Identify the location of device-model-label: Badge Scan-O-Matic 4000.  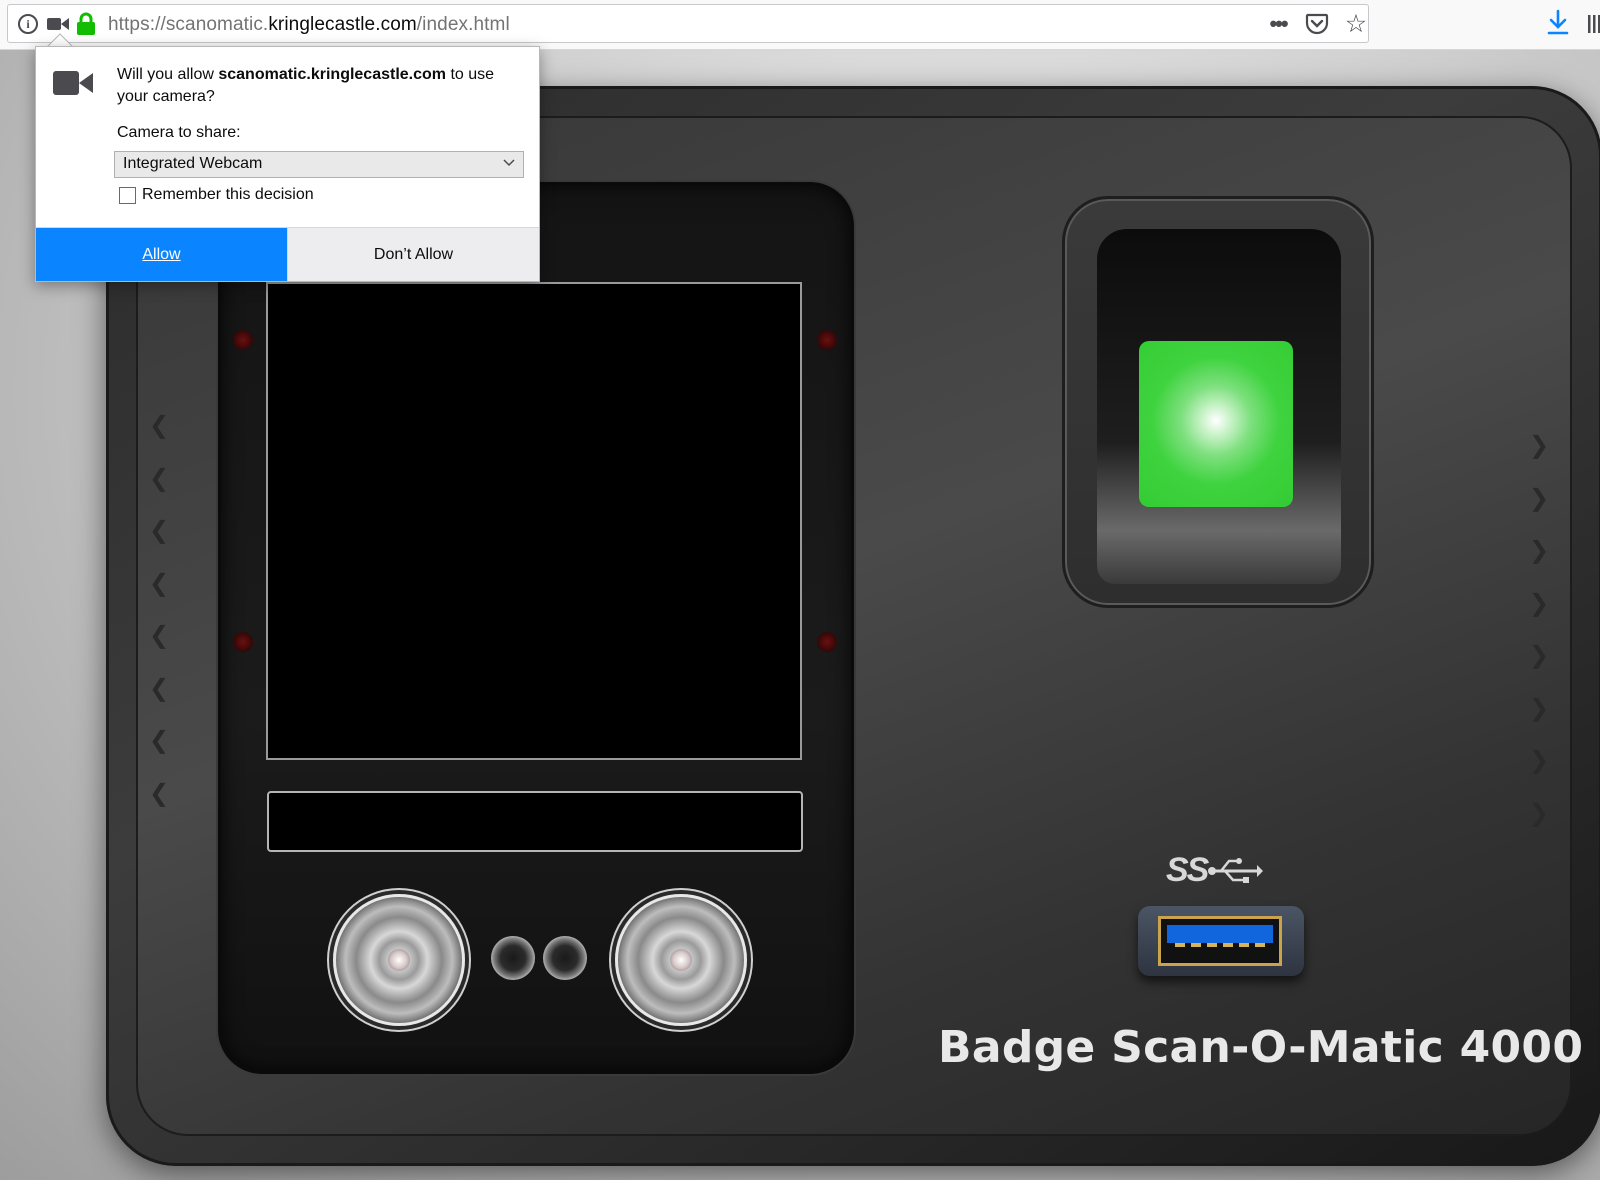
(1261, 1047).